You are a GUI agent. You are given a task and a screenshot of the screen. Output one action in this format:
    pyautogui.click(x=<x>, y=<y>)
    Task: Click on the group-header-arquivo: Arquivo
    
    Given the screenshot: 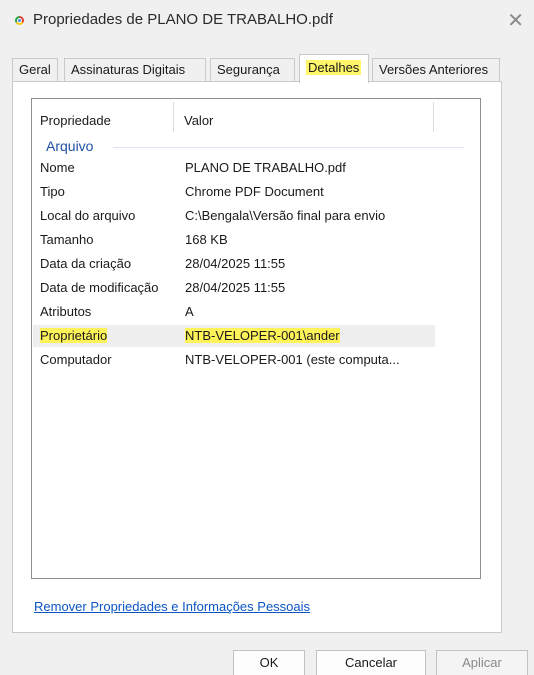 What is the action you would take?
    pyautogui.click(x=70, y=146)
    